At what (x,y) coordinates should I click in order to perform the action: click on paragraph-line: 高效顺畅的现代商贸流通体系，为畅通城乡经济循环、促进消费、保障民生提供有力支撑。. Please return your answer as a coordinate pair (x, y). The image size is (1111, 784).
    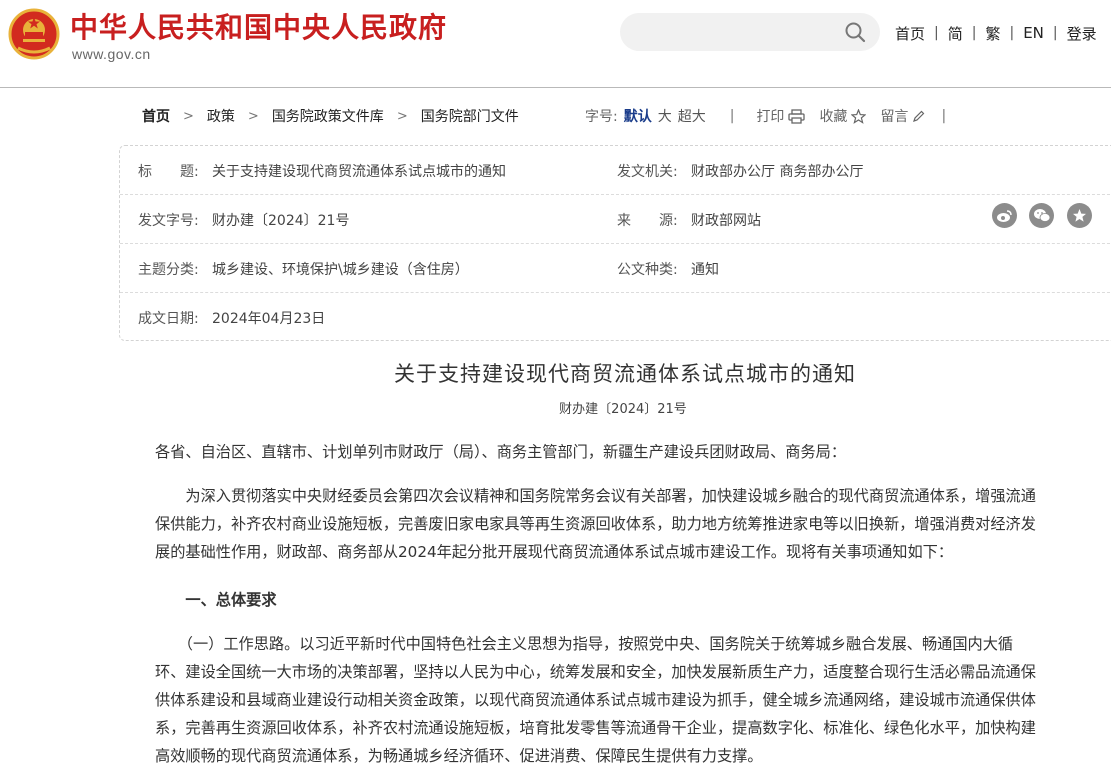
    Looking at the image, I should click on (459, 756).